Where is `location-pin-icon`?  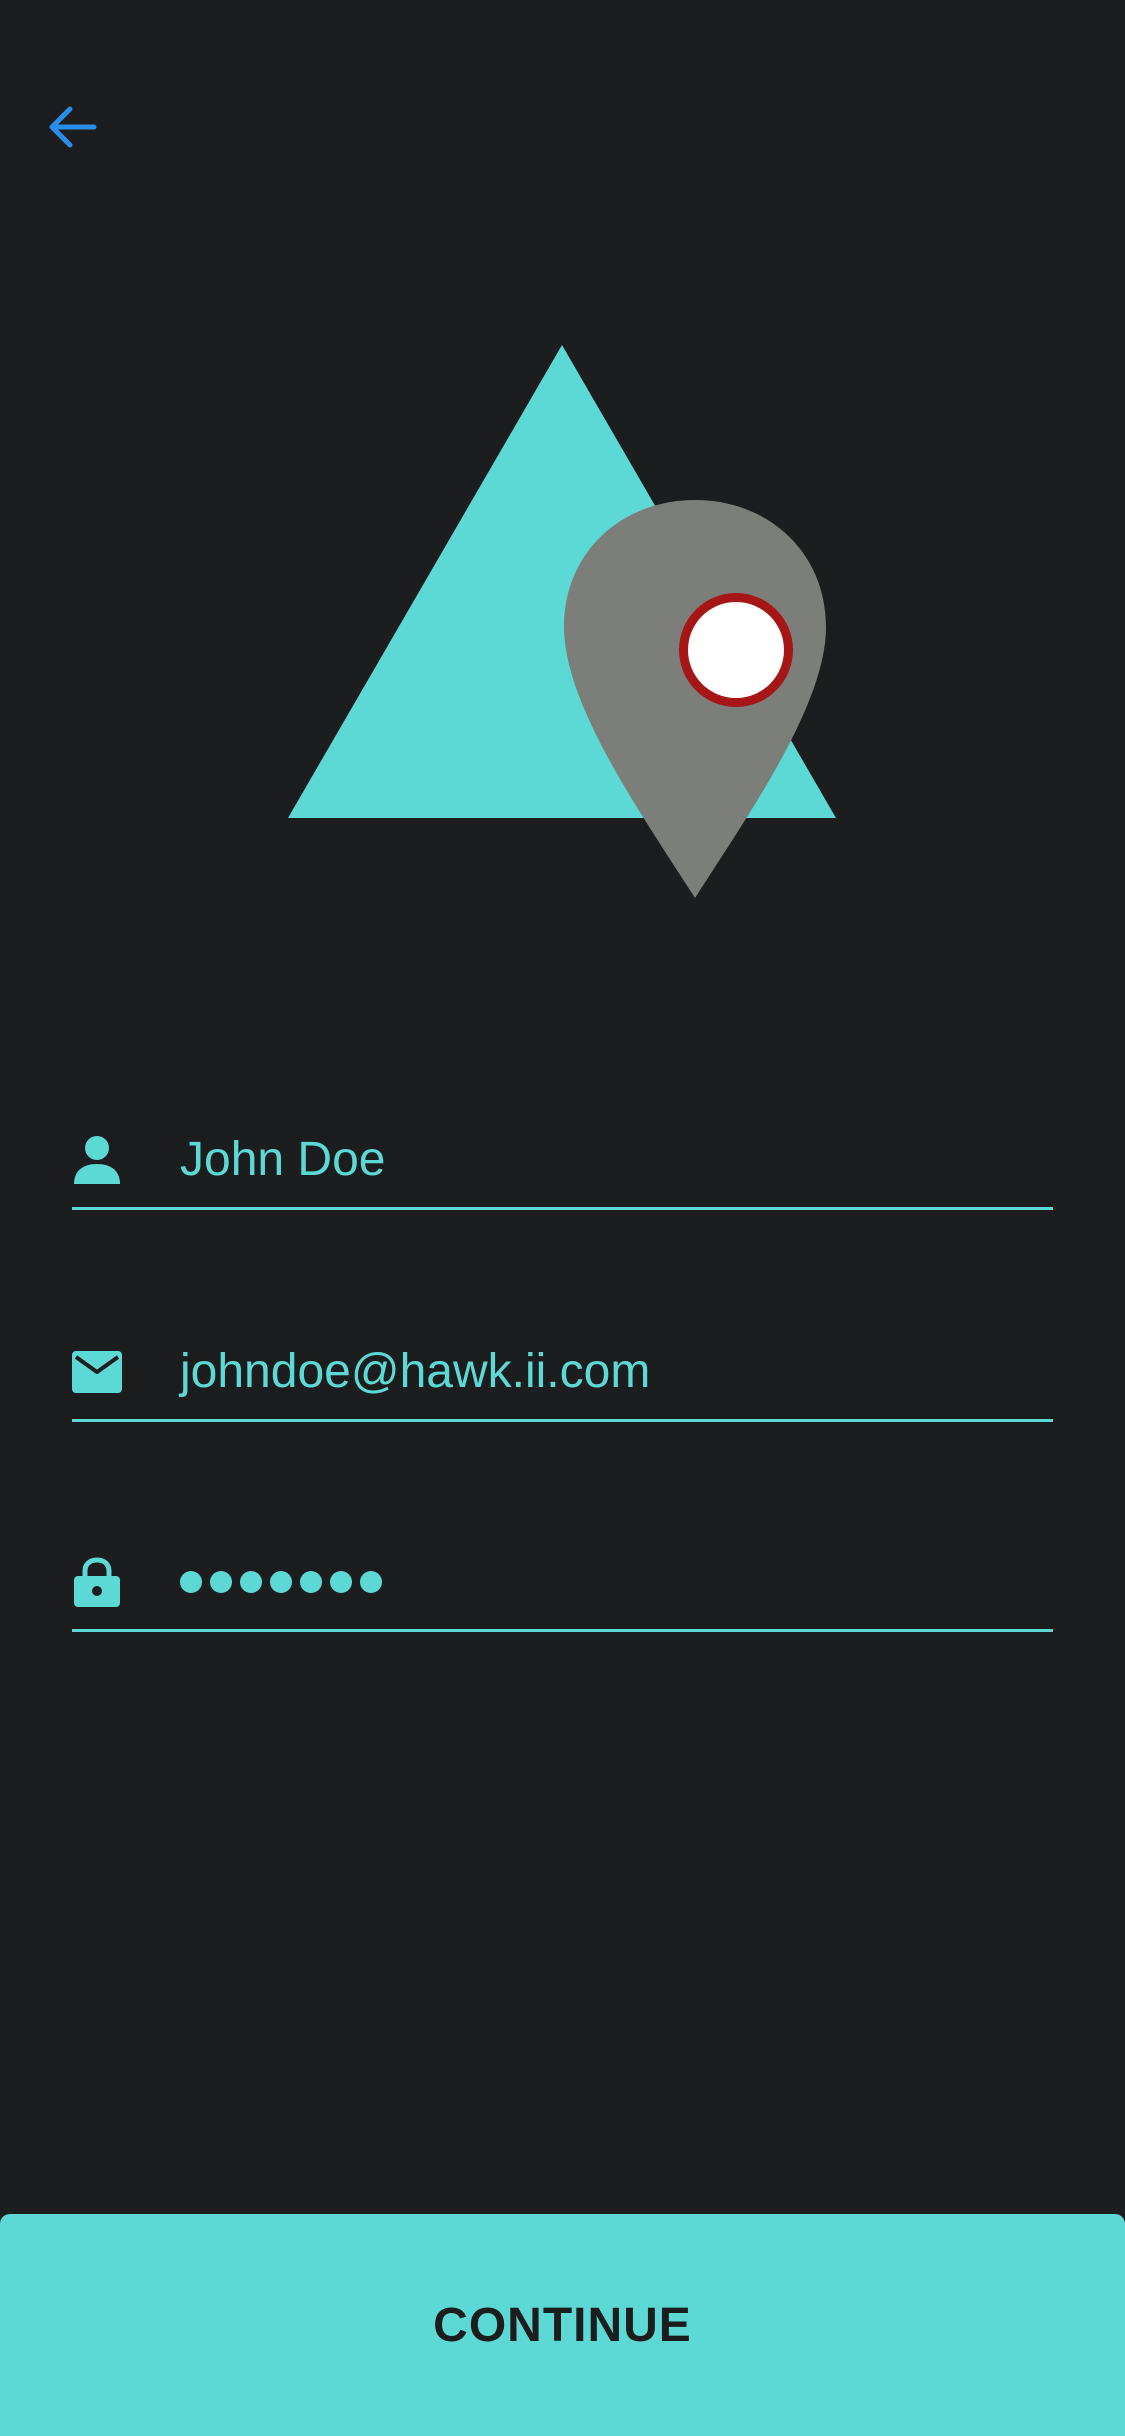
location-pin-icon is located at coordinates (695, 699).